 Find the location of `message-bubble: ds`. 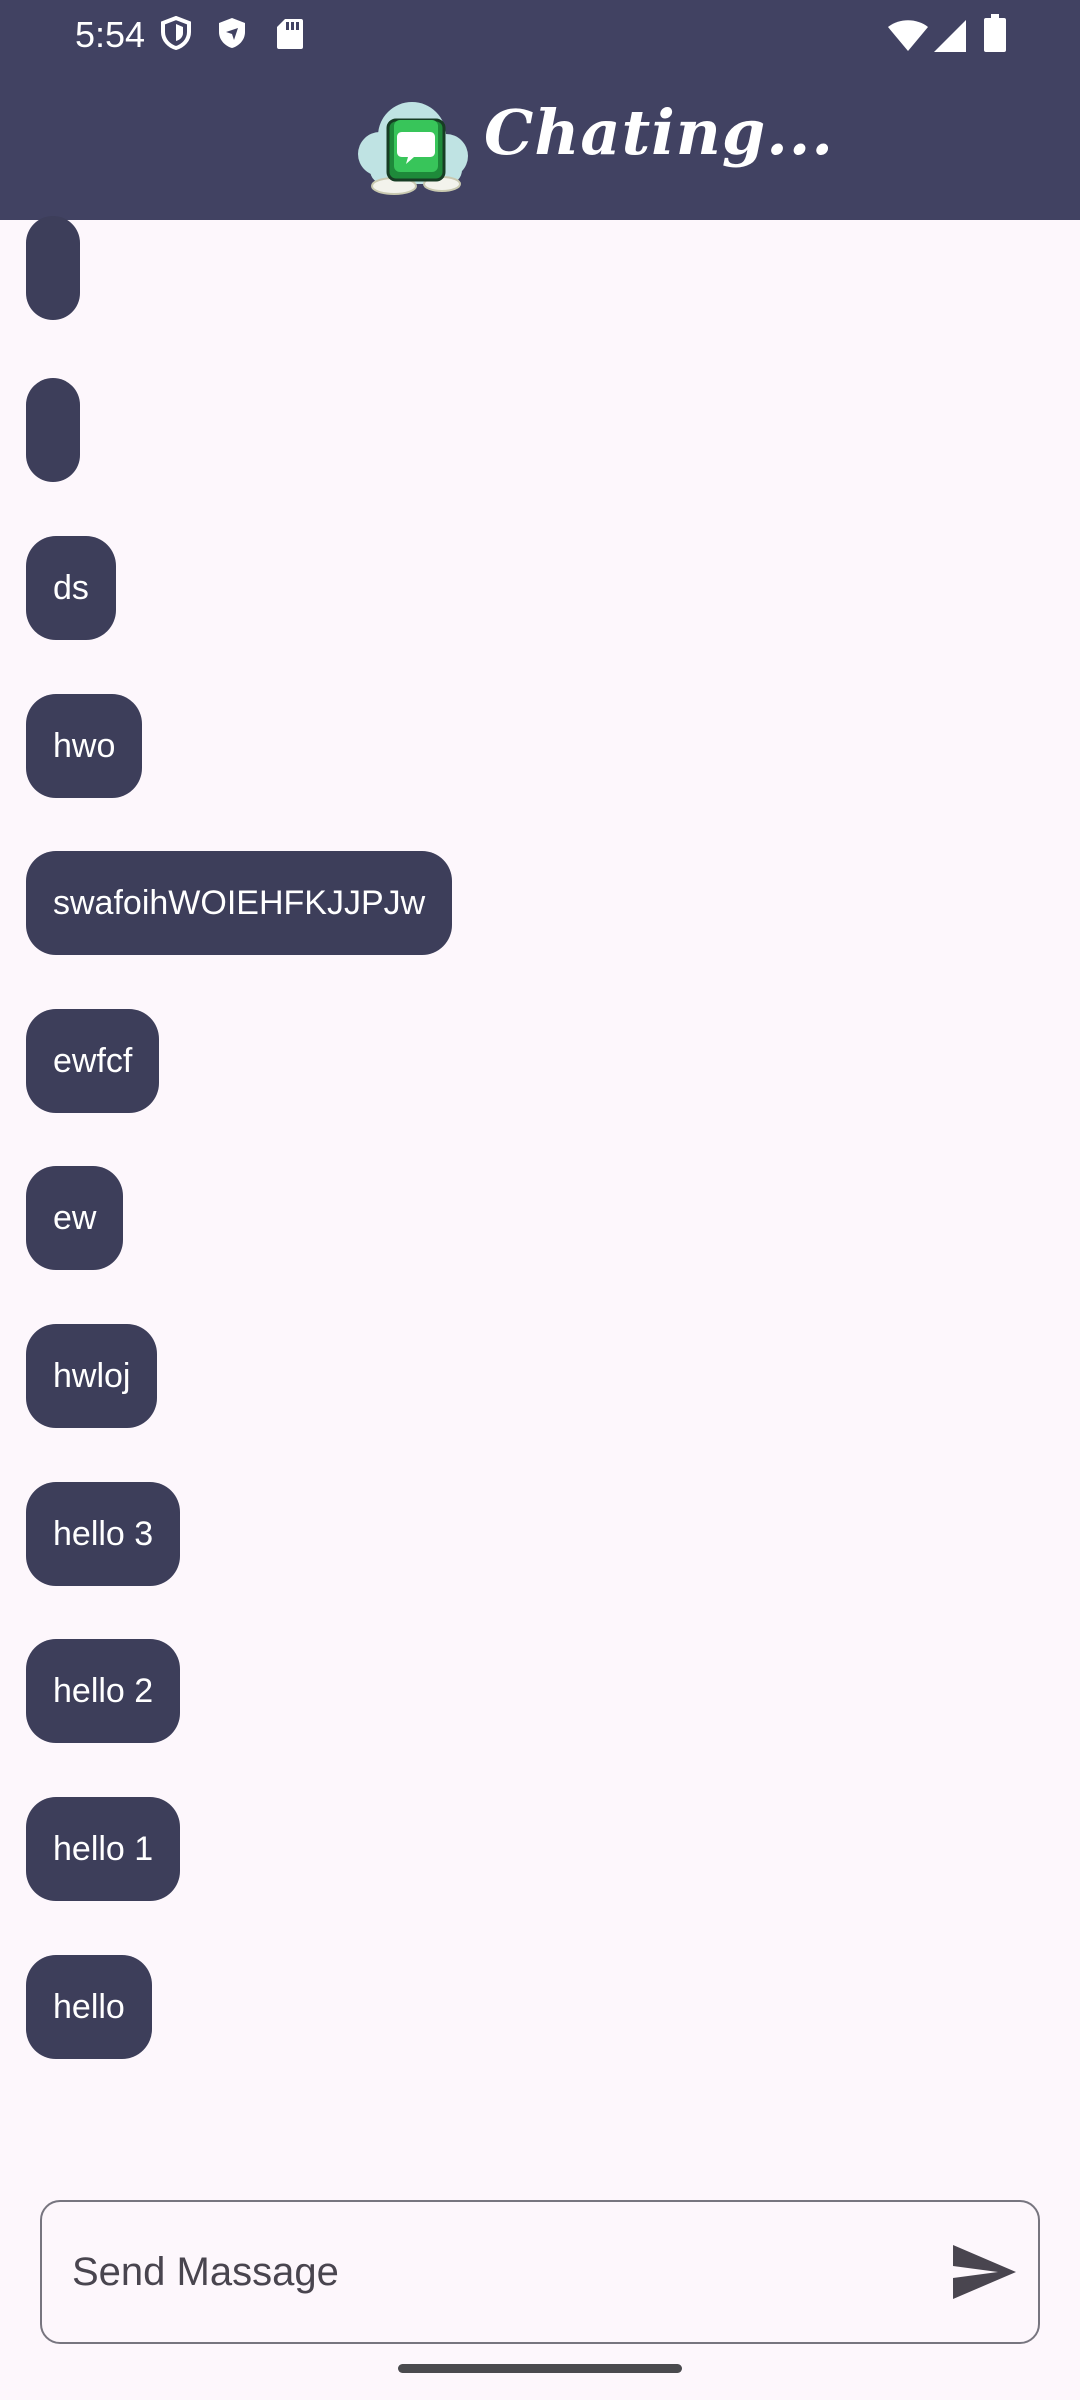

message-bubble: ds is located at coordinates (71, 588).